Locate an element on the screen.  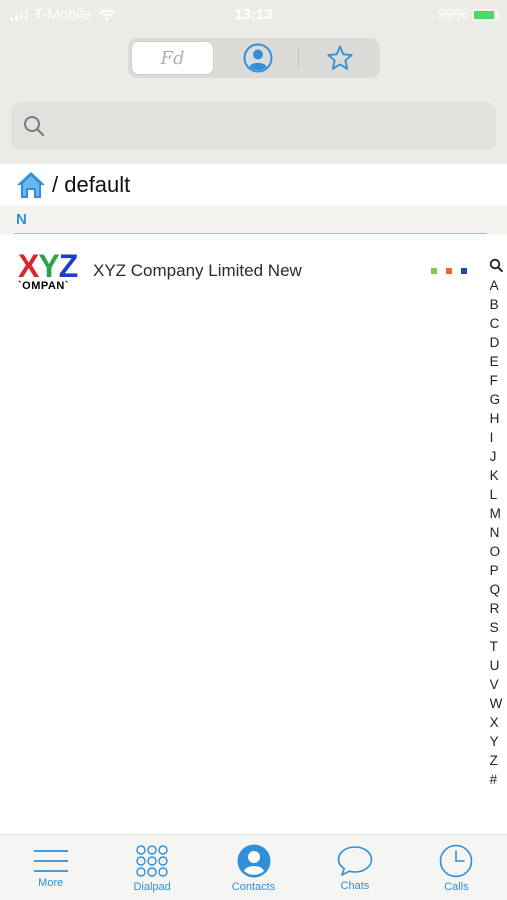
index-letter: M is located at coordinates (496, 513).